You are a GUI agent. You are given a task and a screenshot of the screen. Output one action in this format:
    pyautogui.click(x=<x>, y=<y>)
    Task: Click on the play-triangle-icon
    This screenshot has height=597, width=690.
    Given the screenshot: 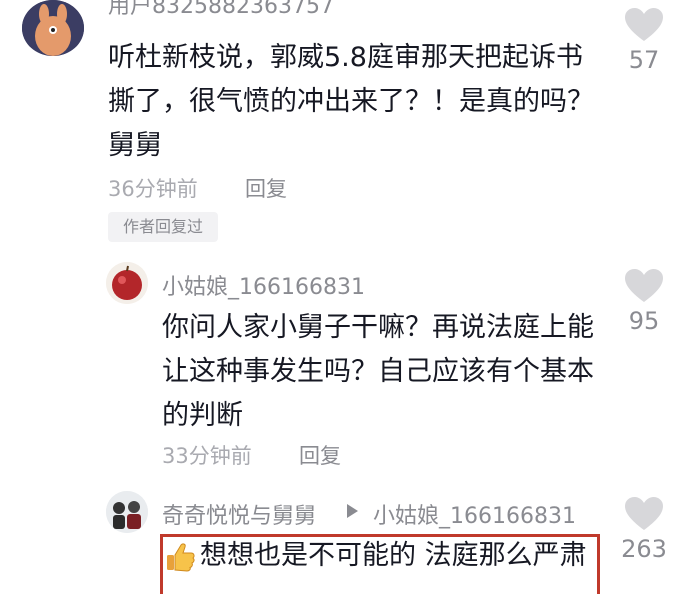 What is the action you would take?
    pyautogui.click(x=352, y=513)
    